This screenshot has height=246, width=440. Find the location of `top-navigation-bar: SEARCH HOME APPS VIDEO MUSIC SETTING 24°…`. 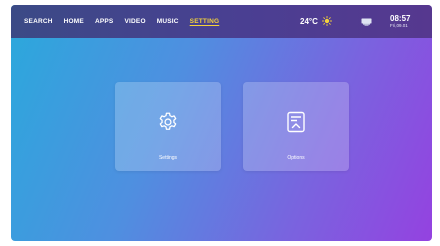

top-navigation-bar: SEARCH HOME APPS VIDEO MUSIC SETTING 24°… is located at coordinates (221, 21).